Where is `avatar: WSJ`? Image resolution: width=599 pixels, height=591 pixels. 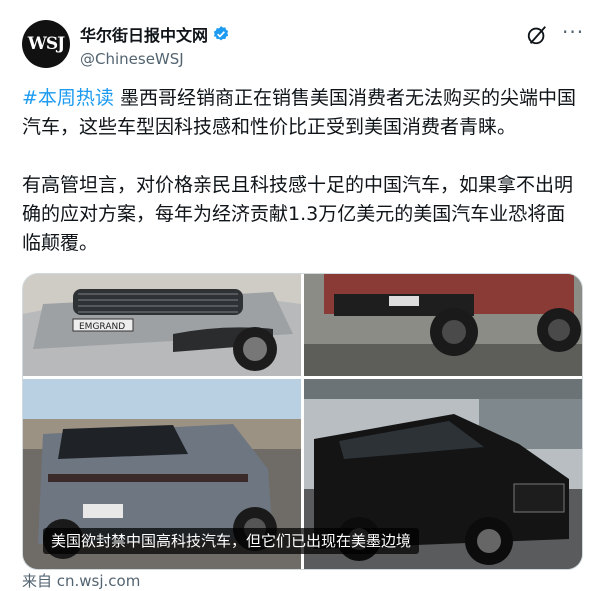
avatar: WSJ is located at coordinates (46, 44).